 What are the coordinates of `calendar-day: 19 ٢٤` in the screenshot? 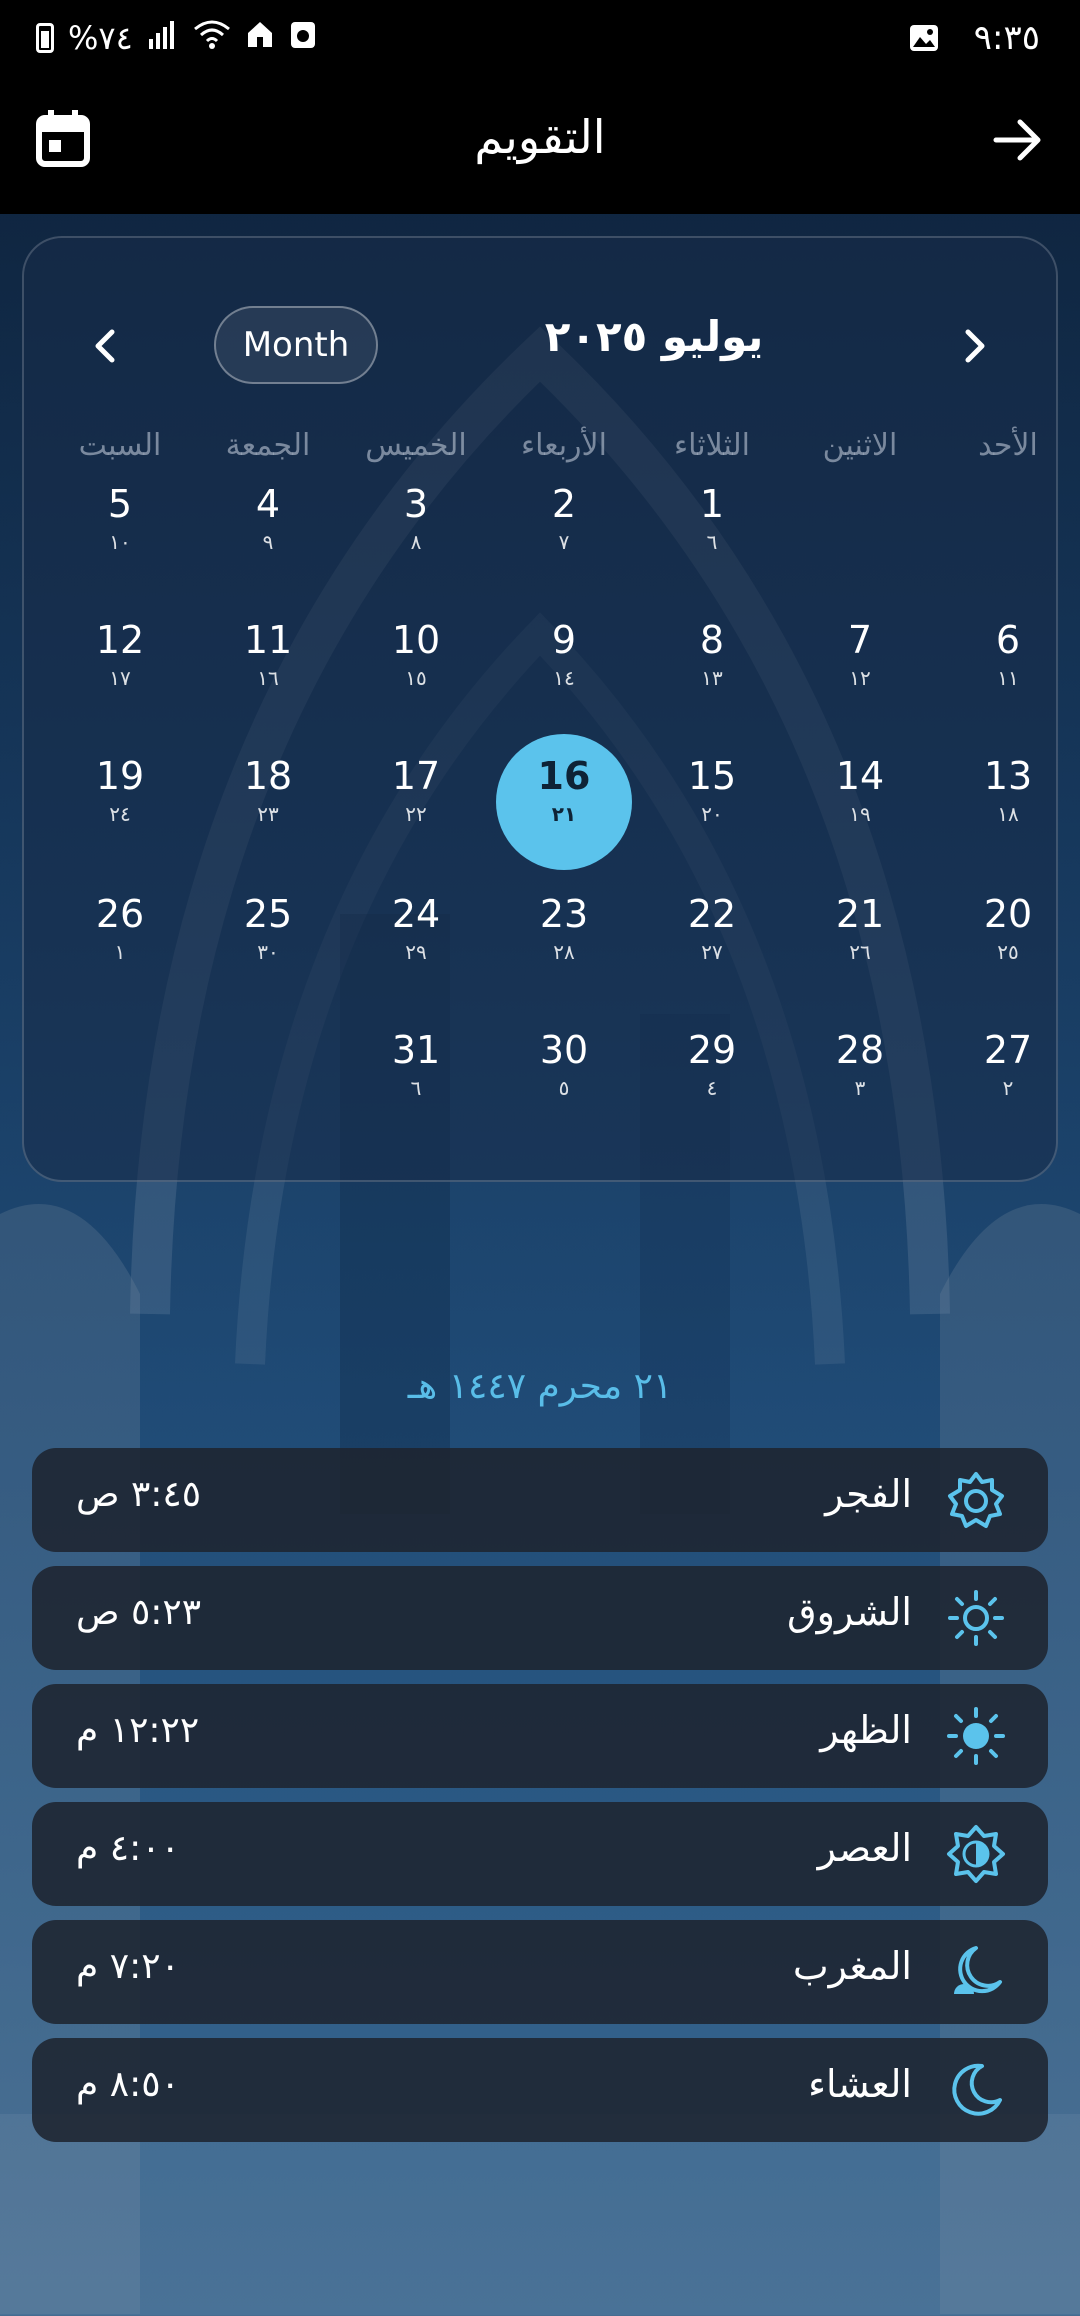 It's located at (120, 814).